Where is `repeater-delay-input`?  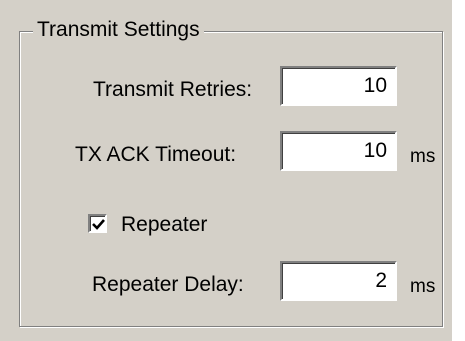 repeater-delay-input is located at coordinates (338, 281).